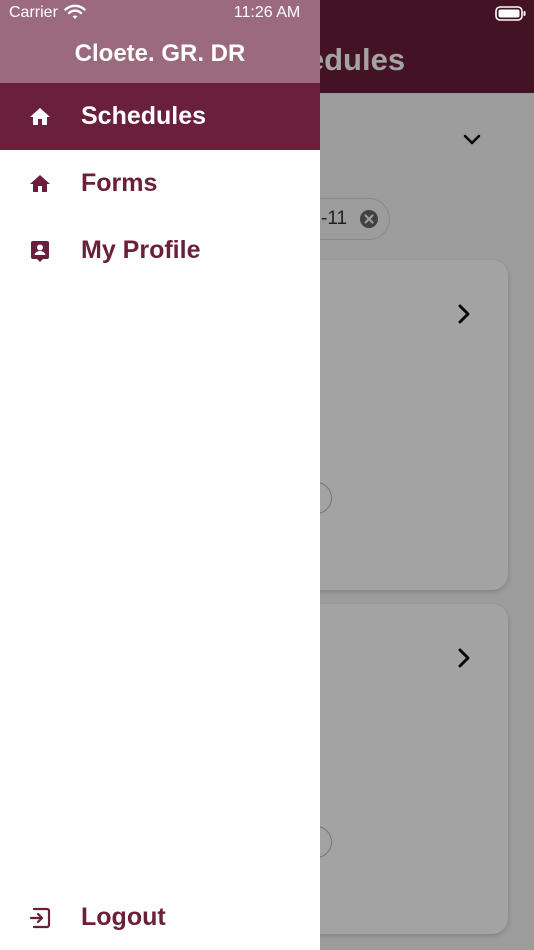 The width and height of the screenshot is (534, 950). I want to click on drawer-item-my-profile: My Profile, so click(160, 250).